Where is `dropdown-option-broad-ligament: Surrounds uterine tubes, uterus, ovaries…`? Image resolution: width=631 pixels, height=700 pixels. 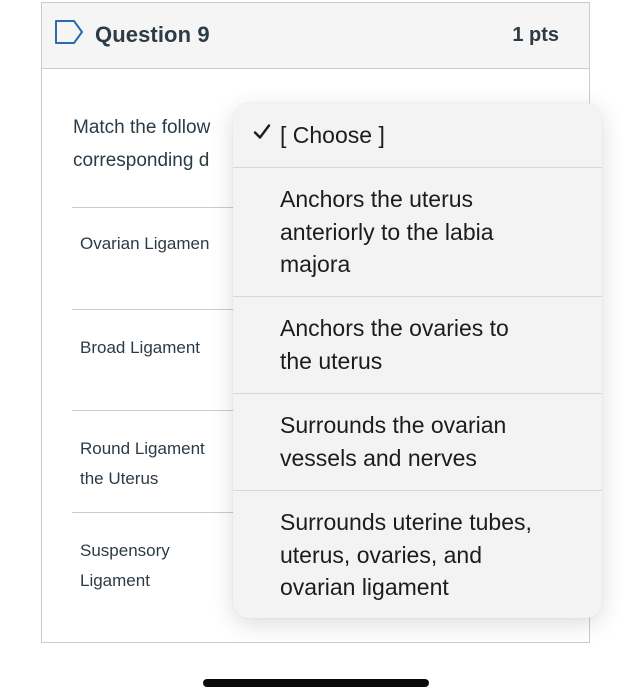
dropdown-option-broad-ligament: Surrounds uterine tubes, uterus, ovaries… is located at coordinates (417, 554).